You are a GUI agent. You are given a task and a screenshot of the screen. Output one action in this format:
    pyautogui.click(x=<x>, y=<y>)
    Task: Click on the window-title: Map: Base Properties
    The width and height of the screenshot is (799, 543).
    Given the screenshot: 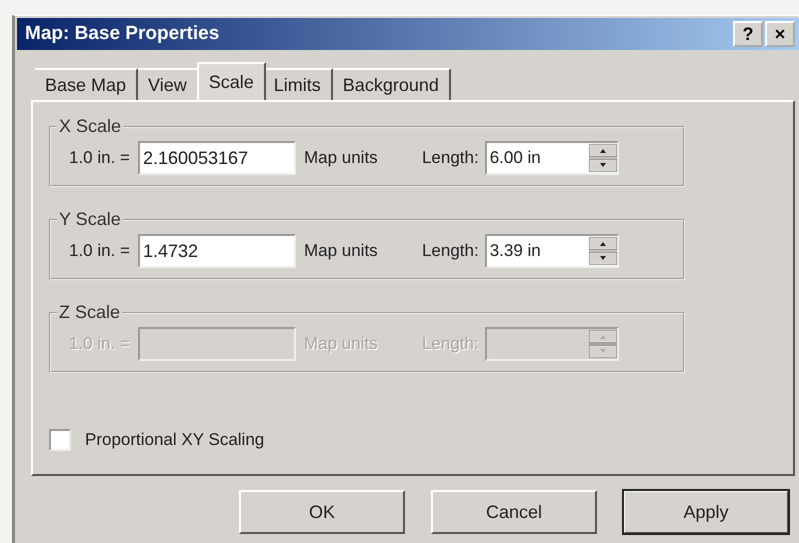 What is the action you would take?
    pyautogui.click(x=122, y=34)
    